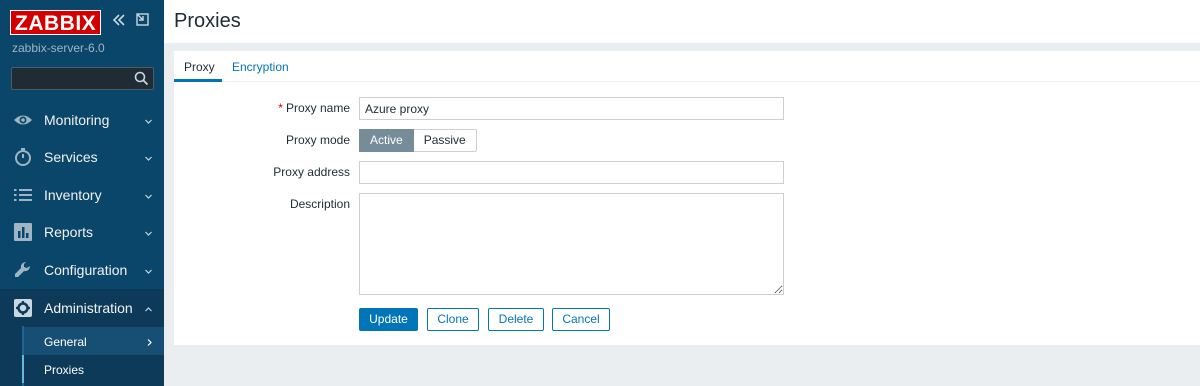  What do you see at coordinates (453, 319) in the screenshot?
I see `clone-button: Clone` at bounding box center [453, 319].